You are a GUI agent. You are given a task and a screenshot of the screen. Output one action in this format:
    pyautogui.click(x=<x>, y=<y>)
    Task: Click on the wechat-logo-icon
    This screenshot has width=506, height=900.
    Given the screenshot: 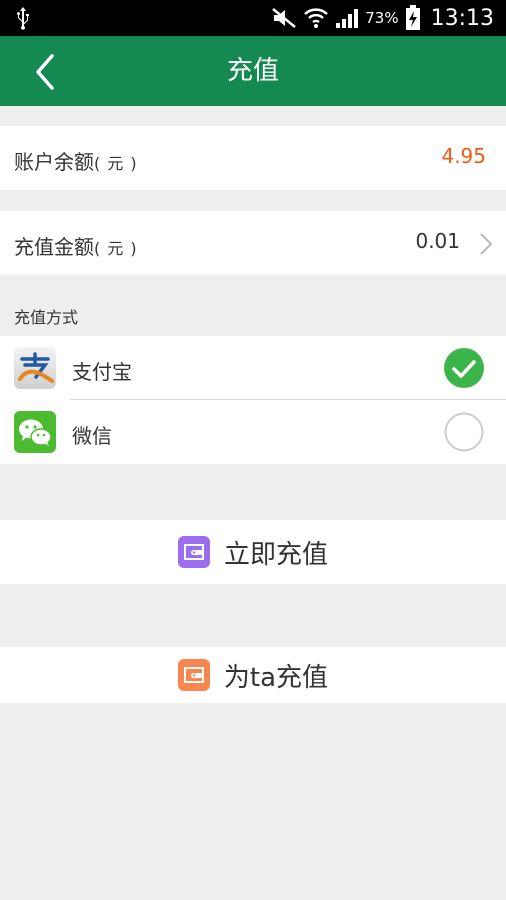 What is the action you would take?
    pyautogui.click(x=35, y=432)
    